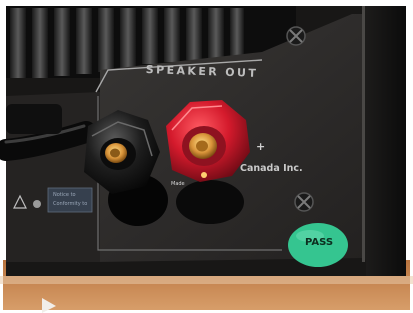 This screenshot has width=413, height=313. Describe the element at coordinates (363, 134) in the screenshot. I see `cabinet-edge-highlight` at that location.